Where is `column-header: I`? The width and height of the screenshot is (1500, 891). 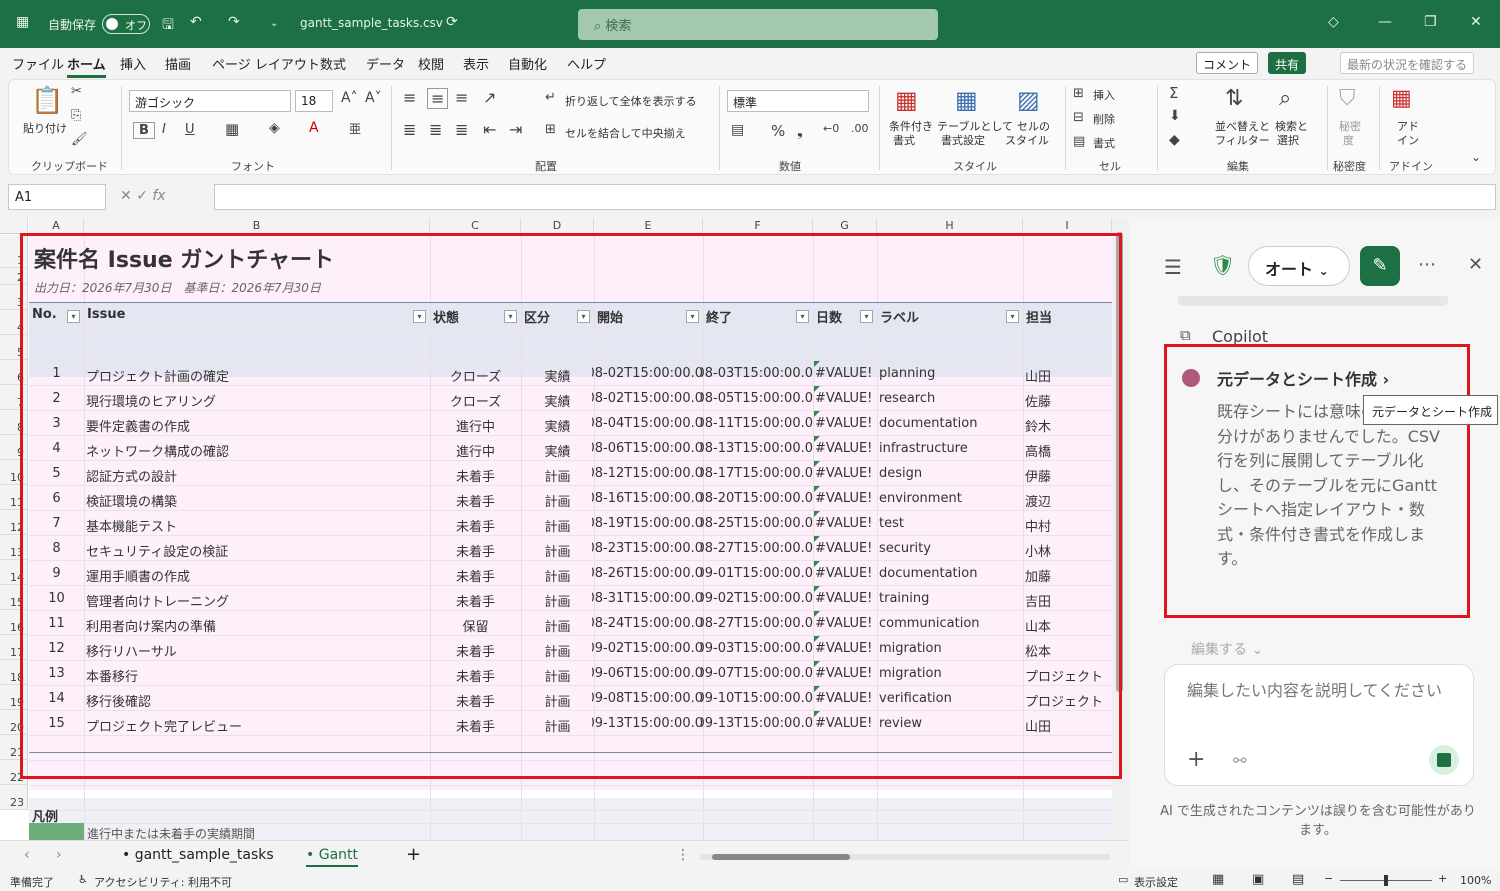
column-header: I is located at coordinates (1067, 226).